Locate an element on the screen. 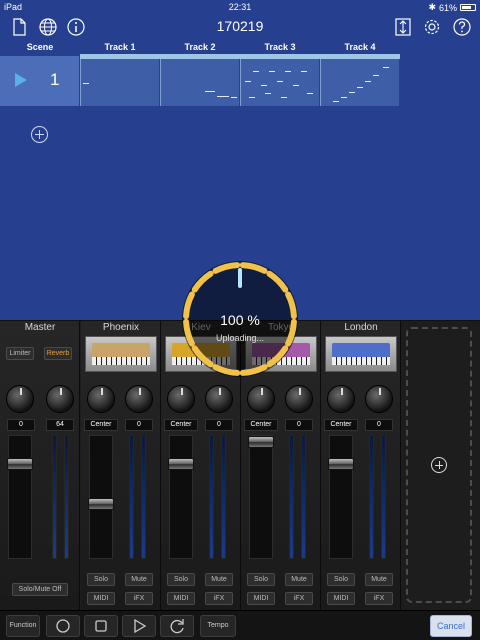 This screenshot has height=640, width=480. scene-row: 1 is located at coordinates (200, 81).